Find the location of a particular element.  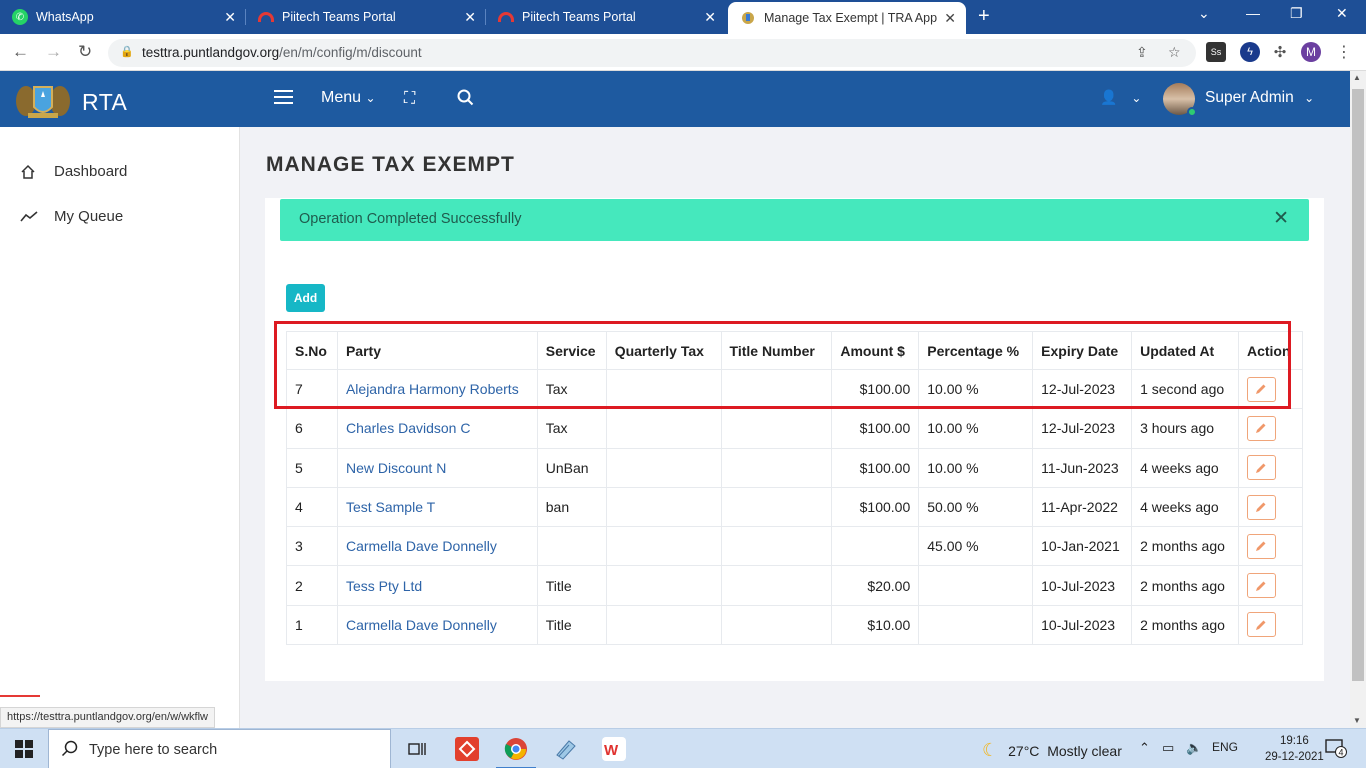

profile-avatar: M is located at coordinates (1311, 52).